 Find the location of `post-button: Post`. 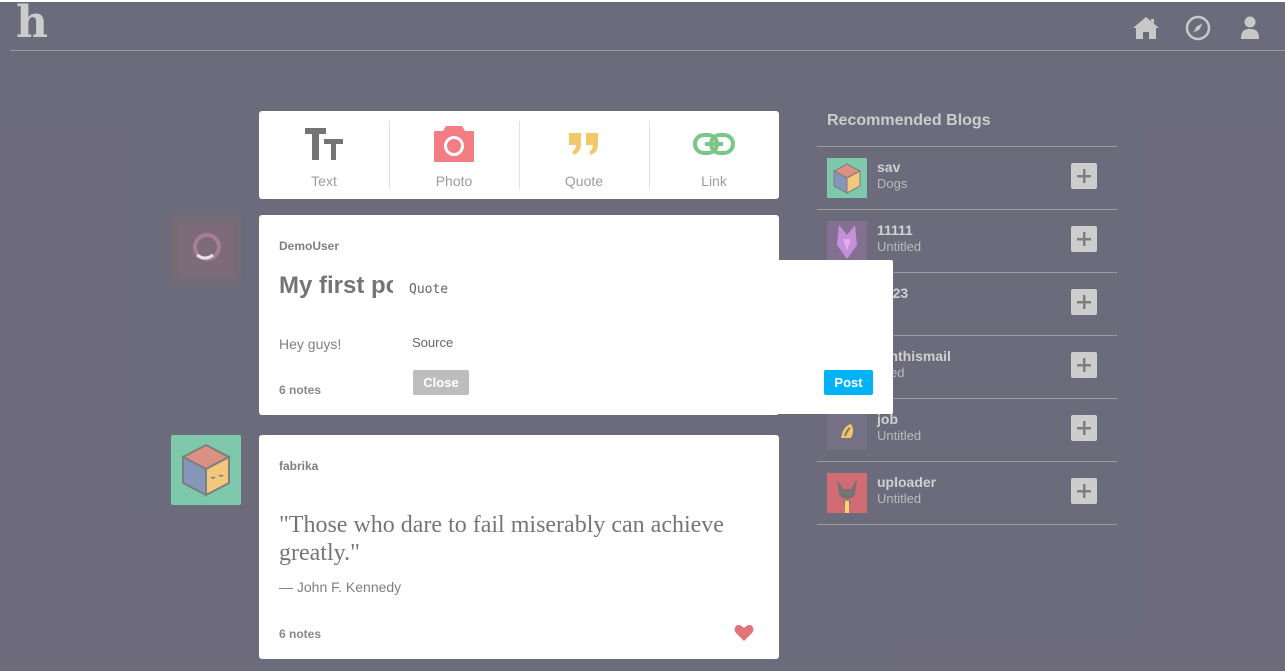

post-button: Post is located at coordinates (848, 382).